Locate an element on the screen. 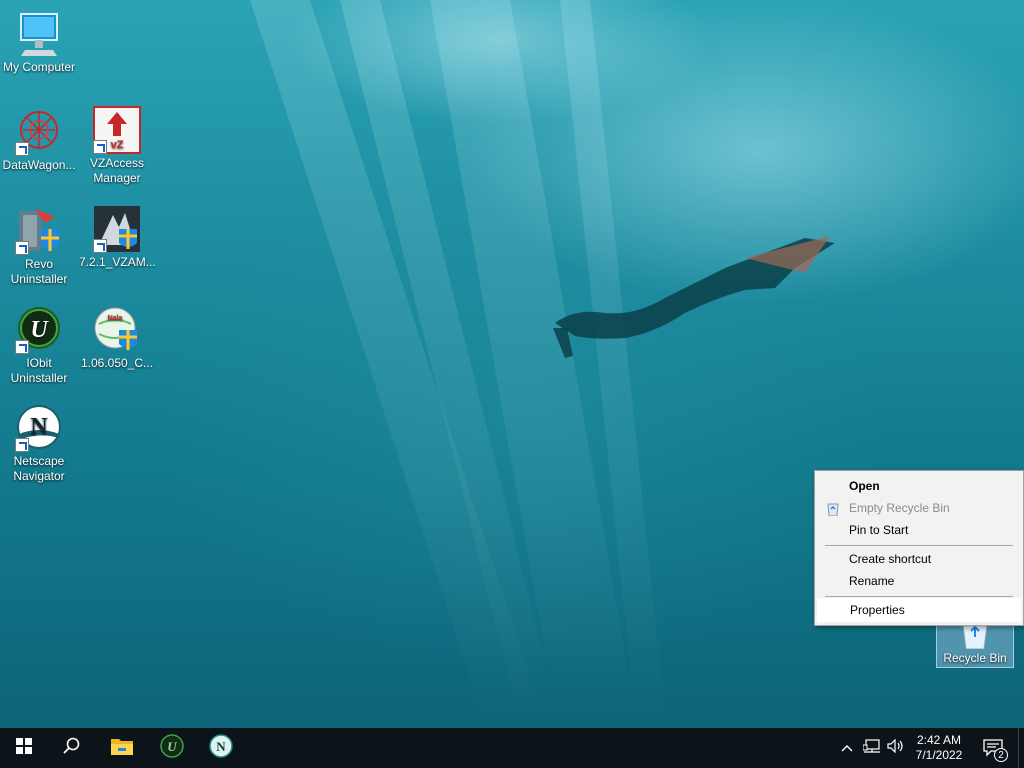 The width and height of the screenshot is (1024, 768). menu-item-empty-recycle-bin: Empty Recycle Bin is located at coordinates (919, 508).